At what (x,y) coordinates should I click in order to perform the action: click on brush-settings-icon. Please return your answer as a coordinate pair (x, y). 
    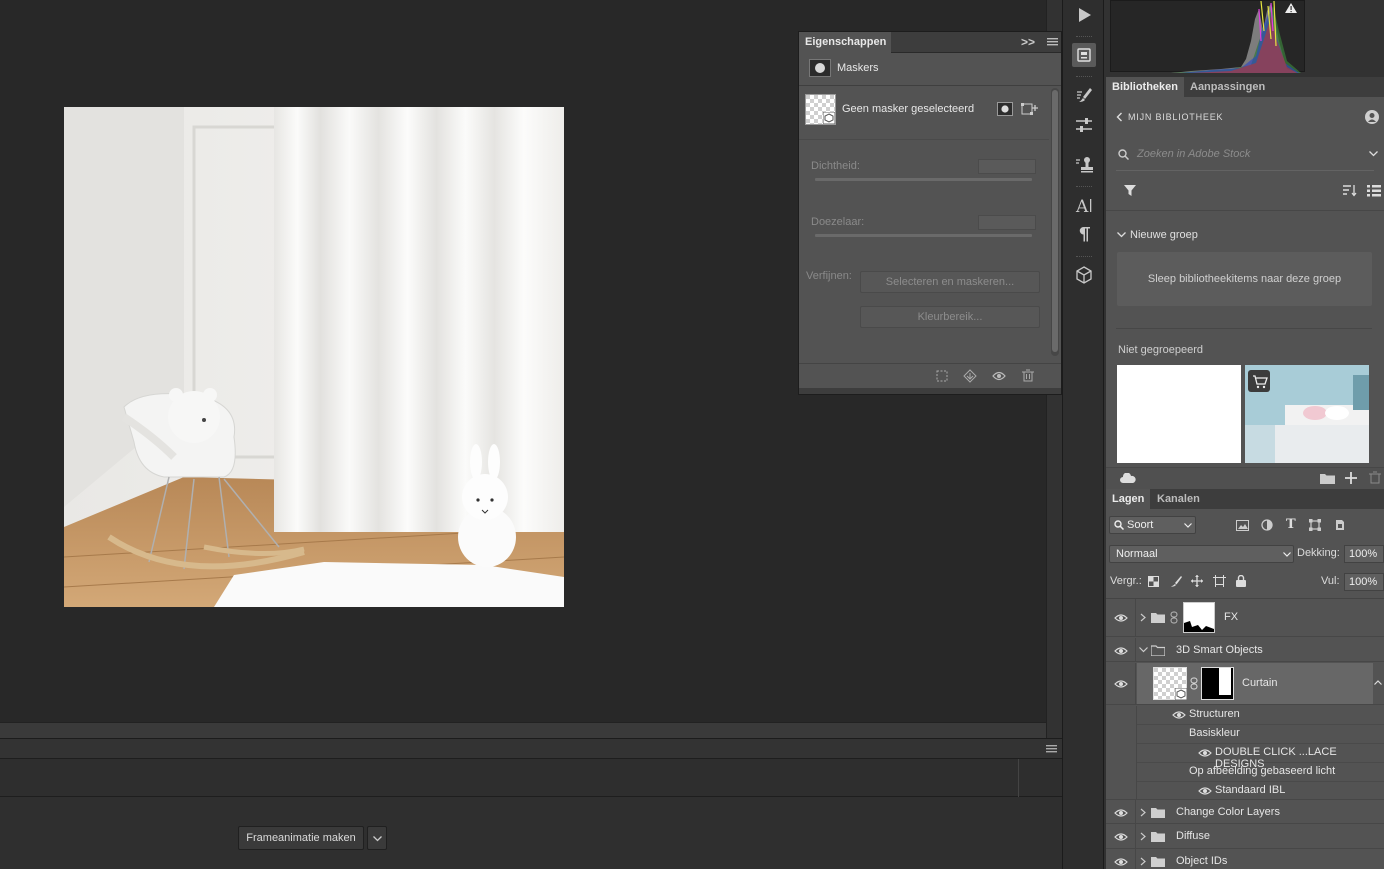
    Looking at the image, I should click on (1084, 95).